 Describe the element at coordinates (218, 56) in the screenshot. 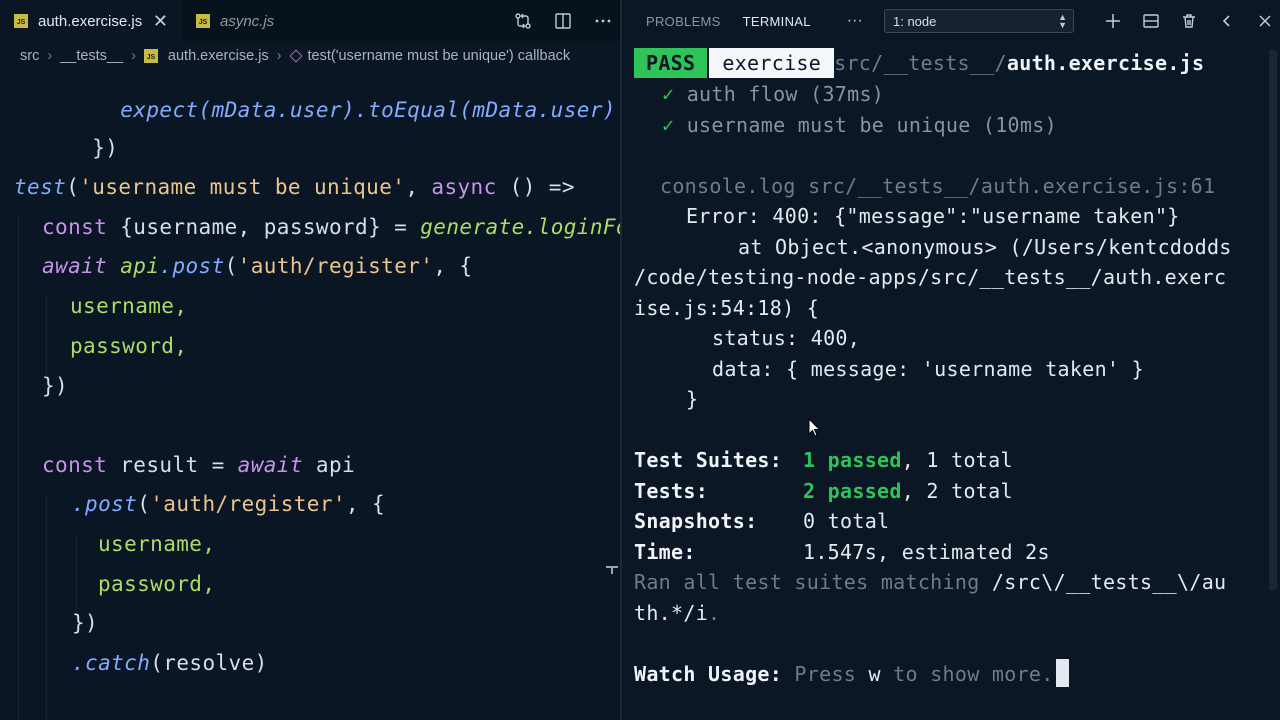

I see `breadcrumb-item: auth.exercise.js` at that location.